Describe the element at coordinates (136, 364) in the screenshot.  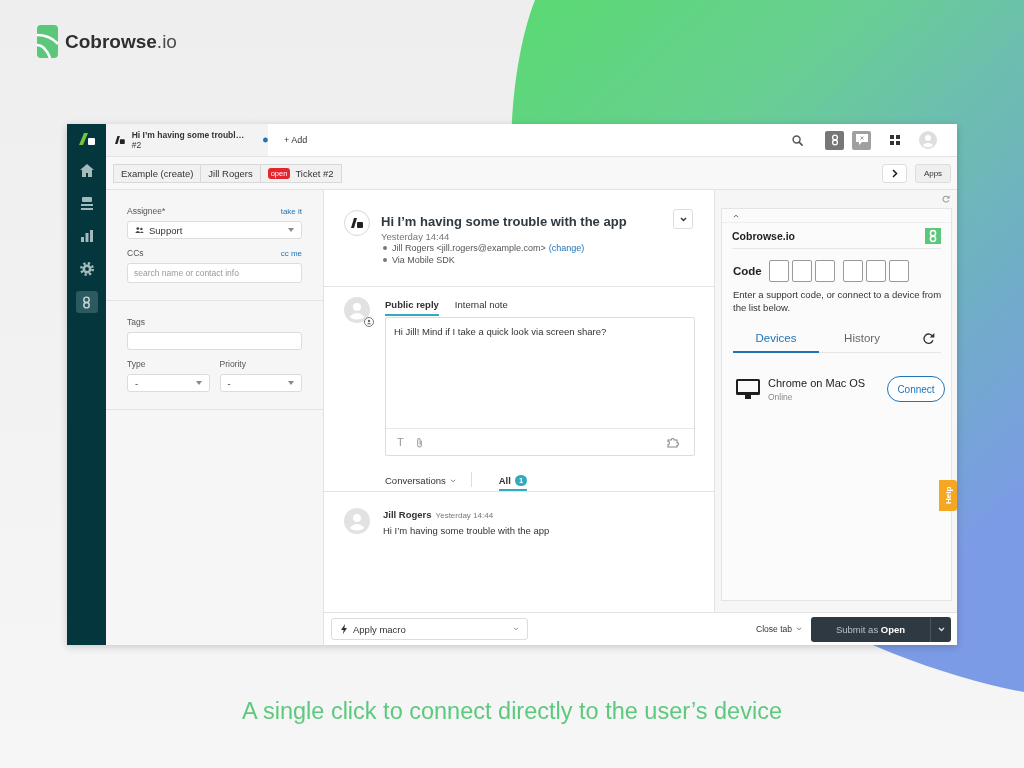
I see `field-label: Type` at that location.